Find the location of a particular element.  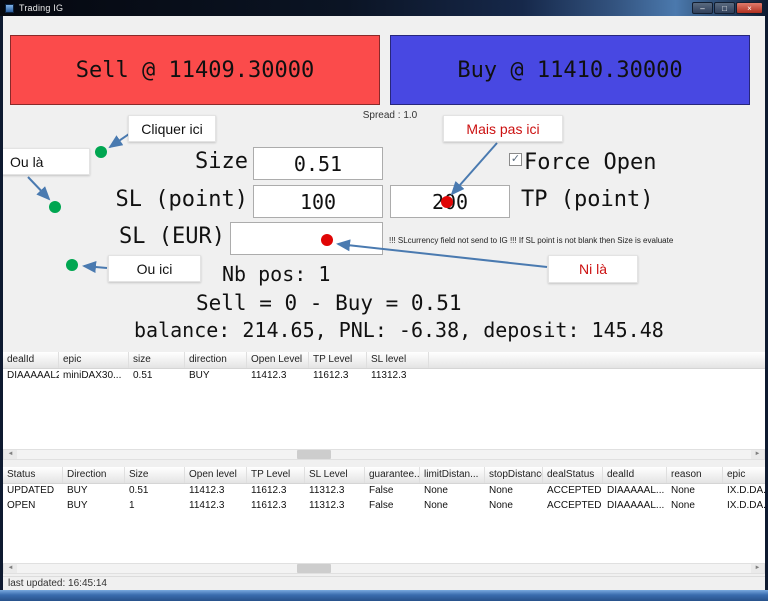

annotation-cliquer-ici: Cliquer ici is located at coordinates (172, 128).